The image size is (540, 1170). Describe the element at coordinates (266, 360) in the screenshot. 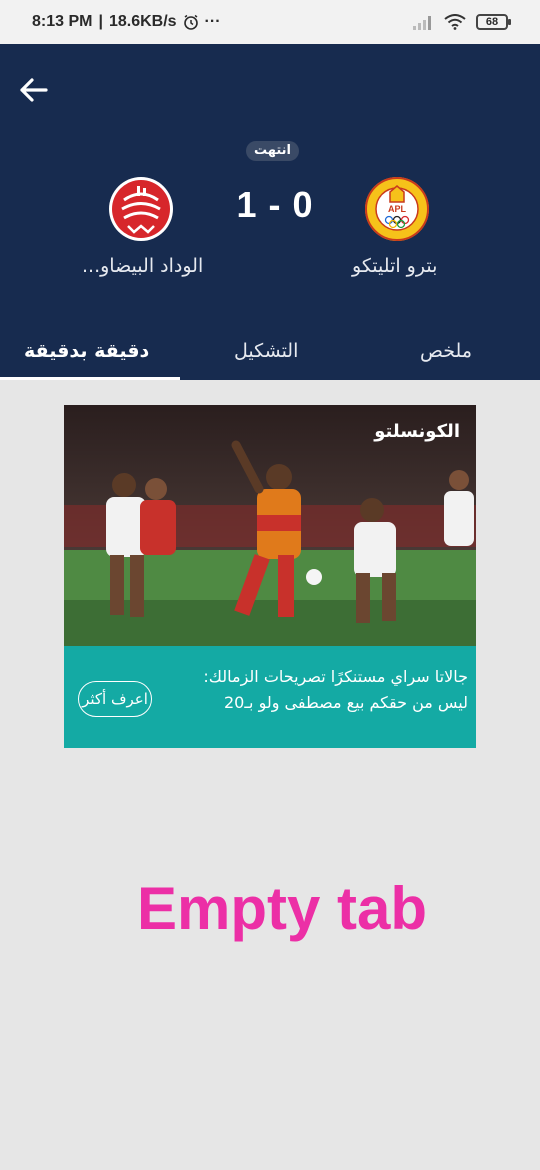

I see `tab-lineup: التشكيل` at that location.